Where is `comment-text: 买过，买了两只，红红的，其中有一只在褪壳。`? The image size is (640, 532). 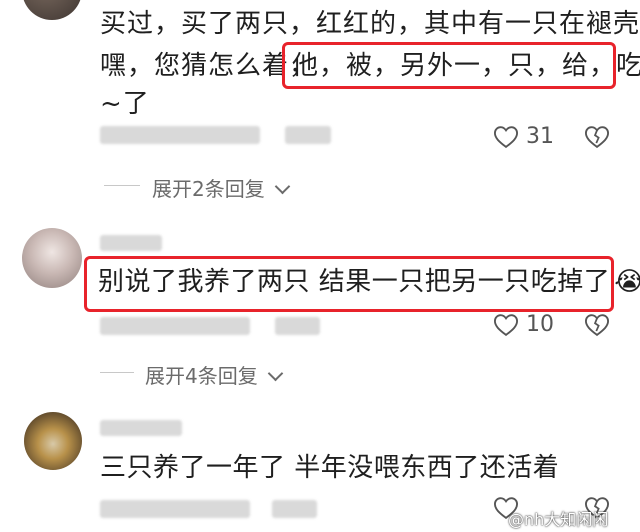
comment-text: 买过，买了两只，红红的，其中有一只在褪壳。 is located at coordinates (370, 24).